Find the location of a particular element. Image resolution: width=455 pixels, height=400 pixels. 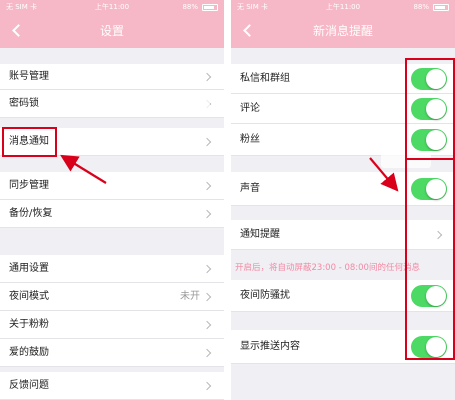

settings-item-label: 通用设置 is located at coordinates (29, 268).